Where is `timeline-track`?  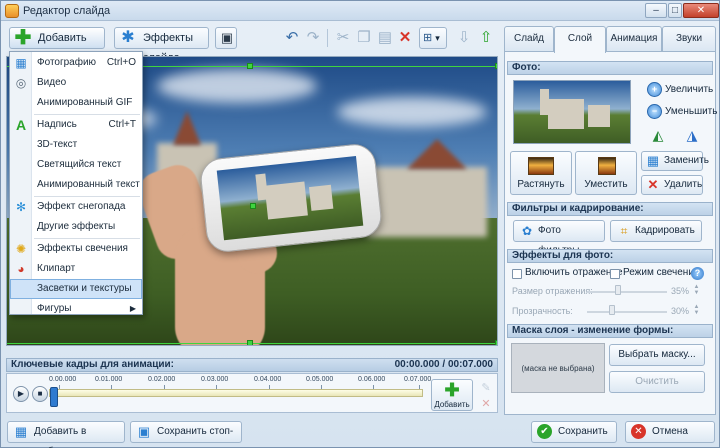 timeline-track is located at coordinates (236, 393).